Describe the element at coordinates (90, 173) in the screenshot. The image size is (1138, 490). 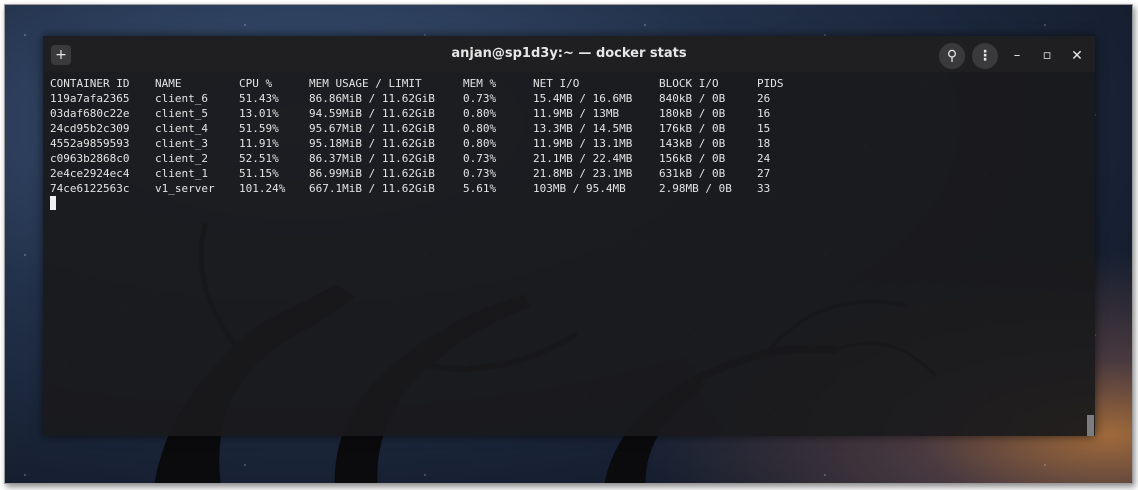
I see `container-id: 2e4ce2924ec4` at that location.